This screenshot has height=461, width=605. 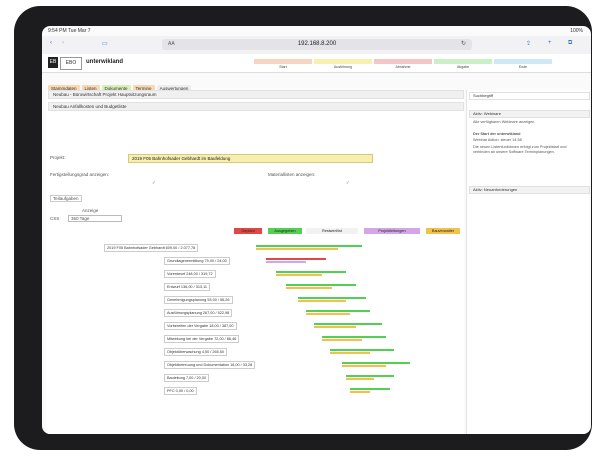 I want to click on phase-column-label: Ausführung, so click(x=343, y=67).